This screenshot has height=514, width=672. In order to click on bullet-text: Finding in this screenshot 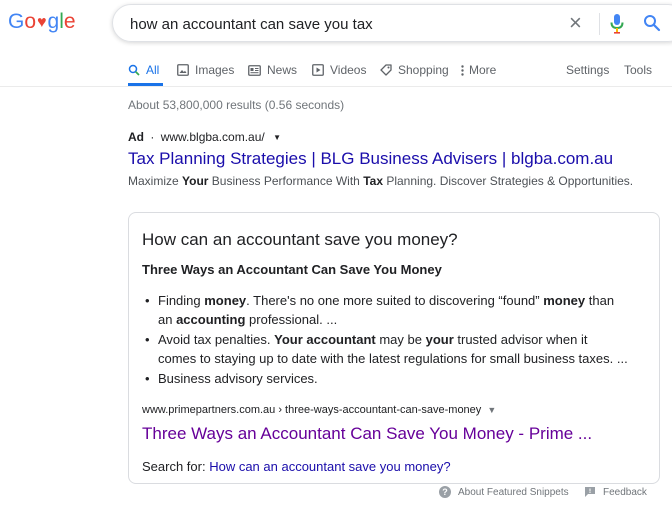, I will do `click(181, 300)`.